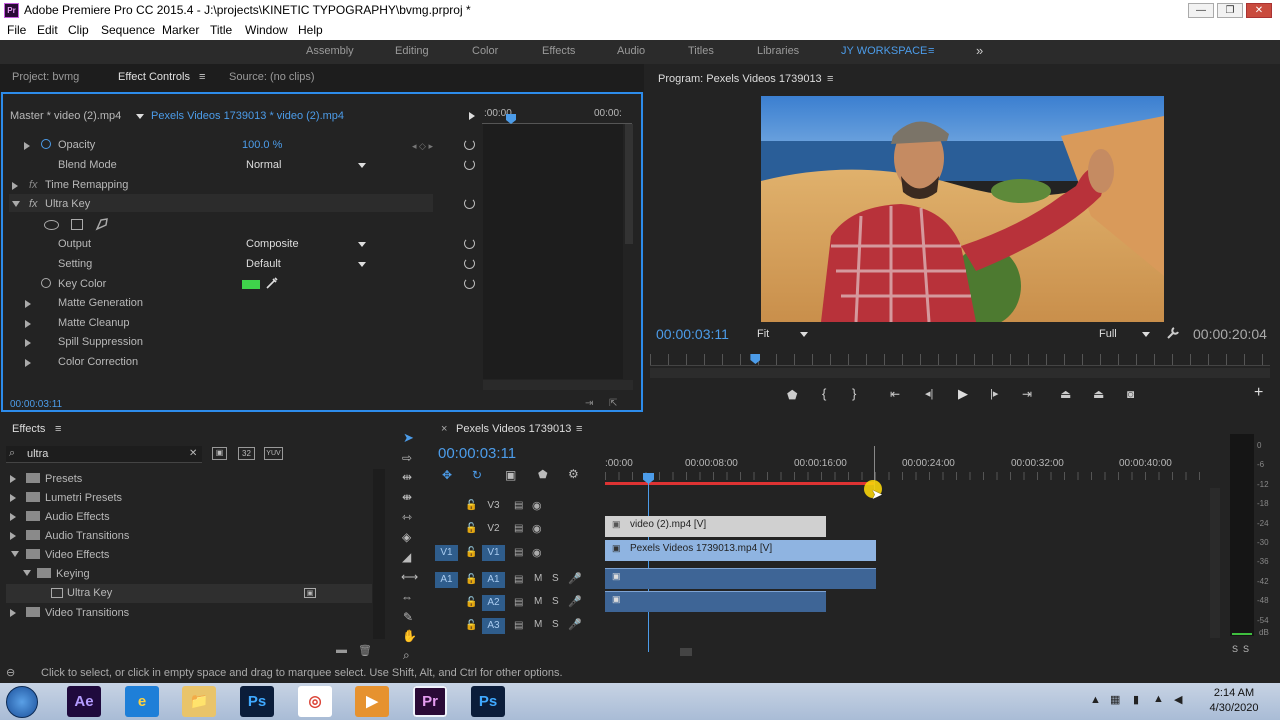 The width and height of the screenshot is (1280, 720). I want to click on key-color-swatch, so click(251, 284).